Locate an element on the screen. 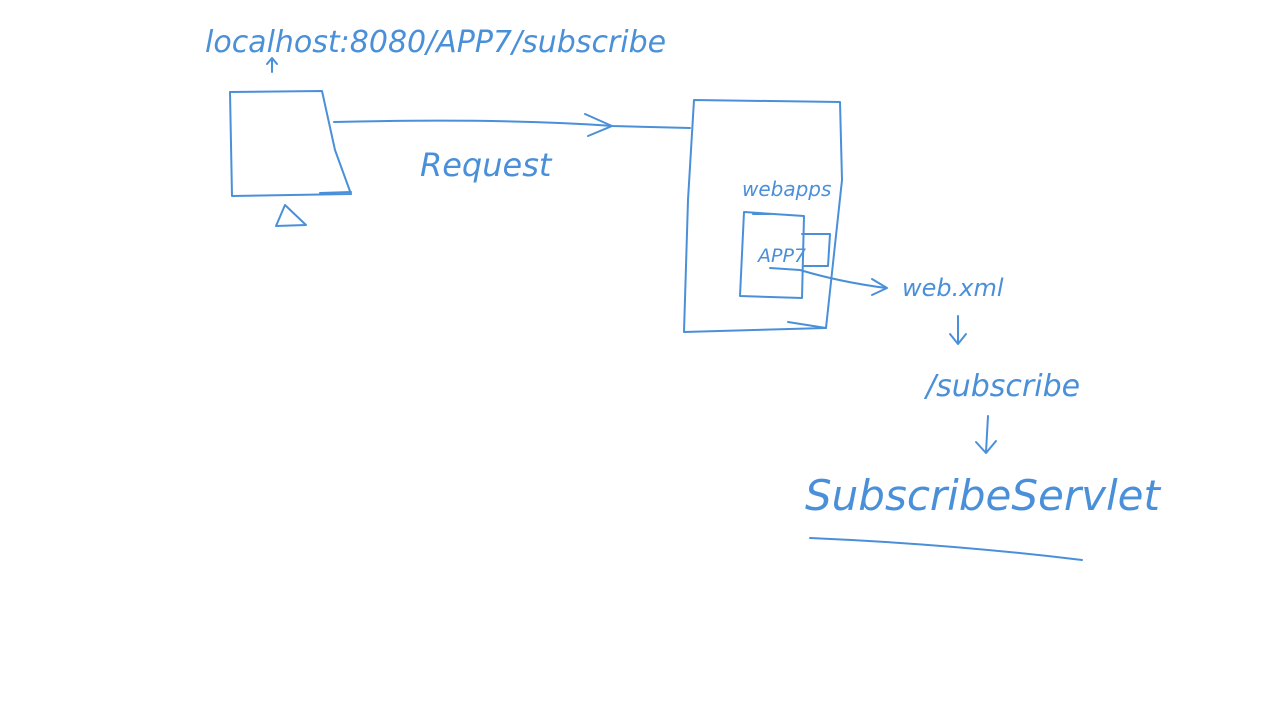 The image size is (1280, 720). request-arrow is located at coordinates (512, 125).